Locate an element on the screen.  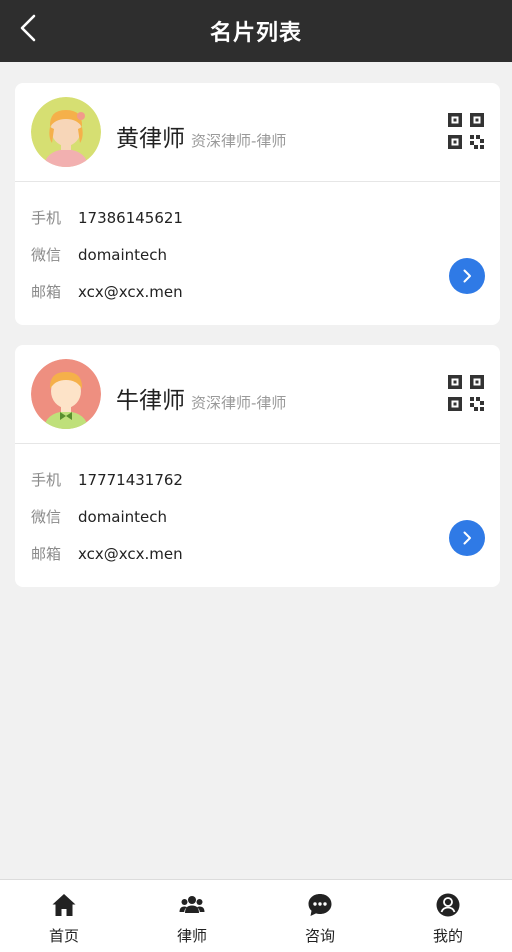
tab-lawyers: 律师 is located at coordinates (192, 916).